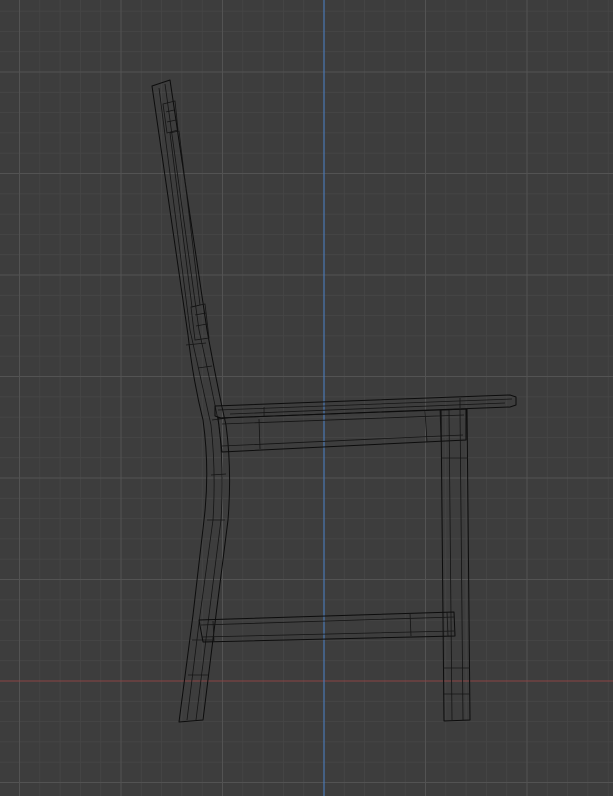 Image resolution: width=613 pixels, height=796 pixels. I want to click on seat-rail-inner-lines, so click(343, 429).